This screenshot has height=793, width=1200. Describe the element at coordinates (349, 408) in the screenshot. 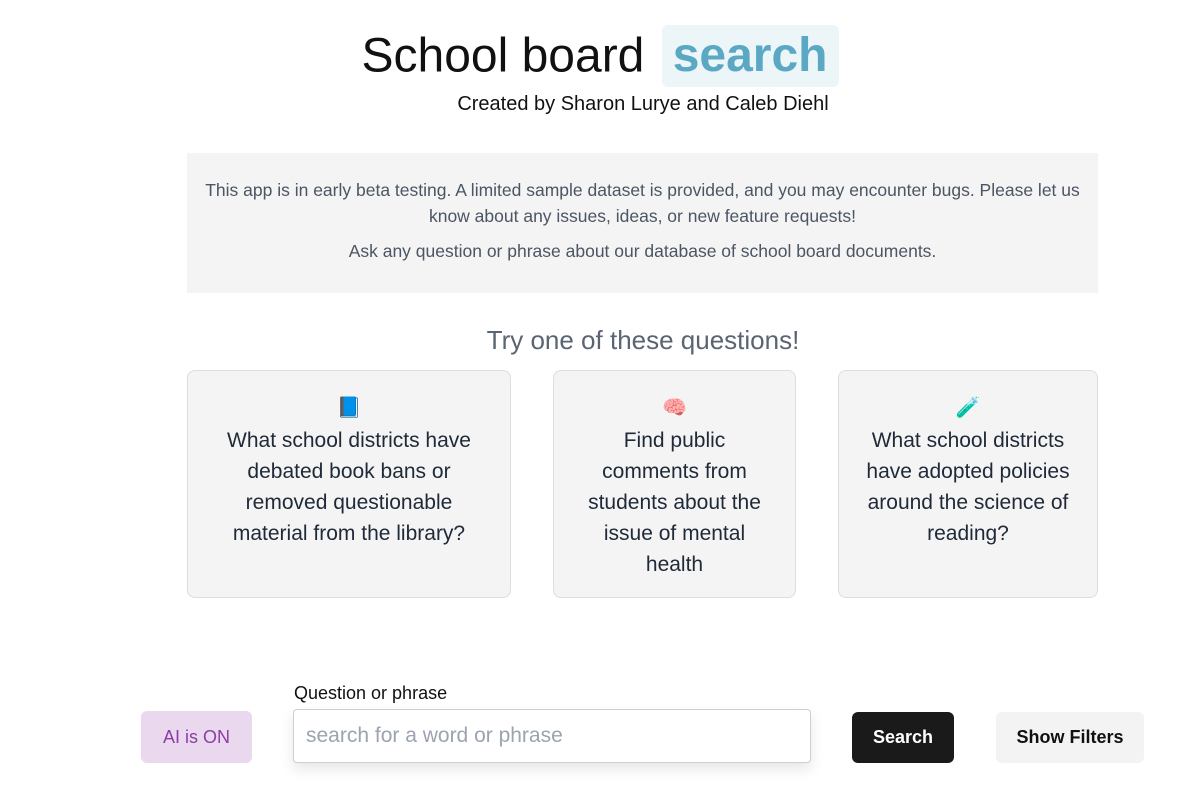

I see `book-icon: 📘` at that location.